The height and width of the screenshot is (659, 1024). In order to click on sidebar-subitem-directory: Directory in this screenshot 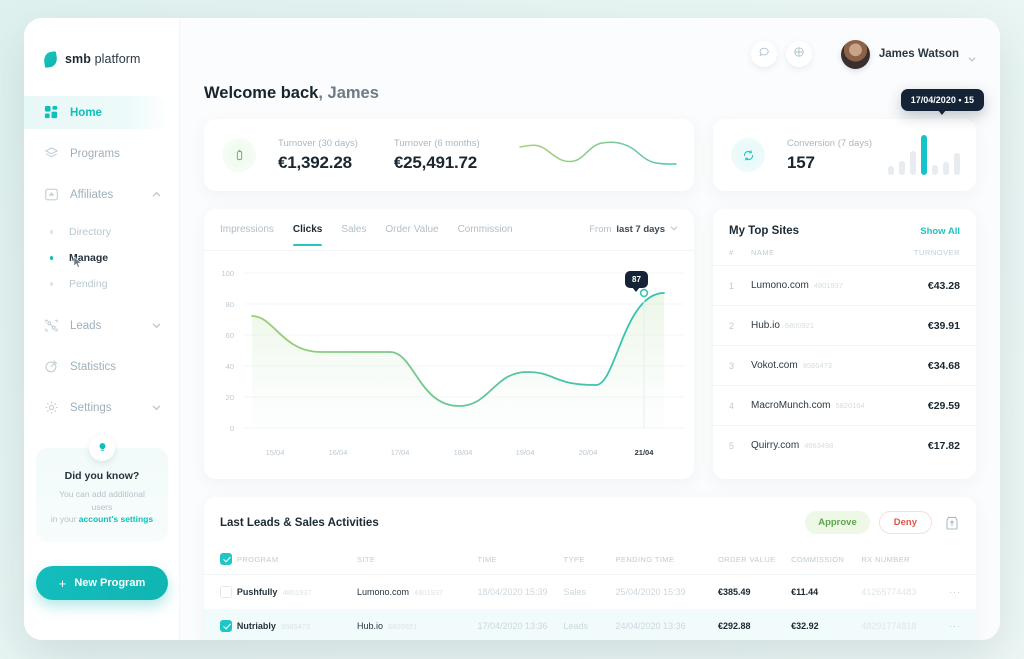, I will do `click(101, 232)`.